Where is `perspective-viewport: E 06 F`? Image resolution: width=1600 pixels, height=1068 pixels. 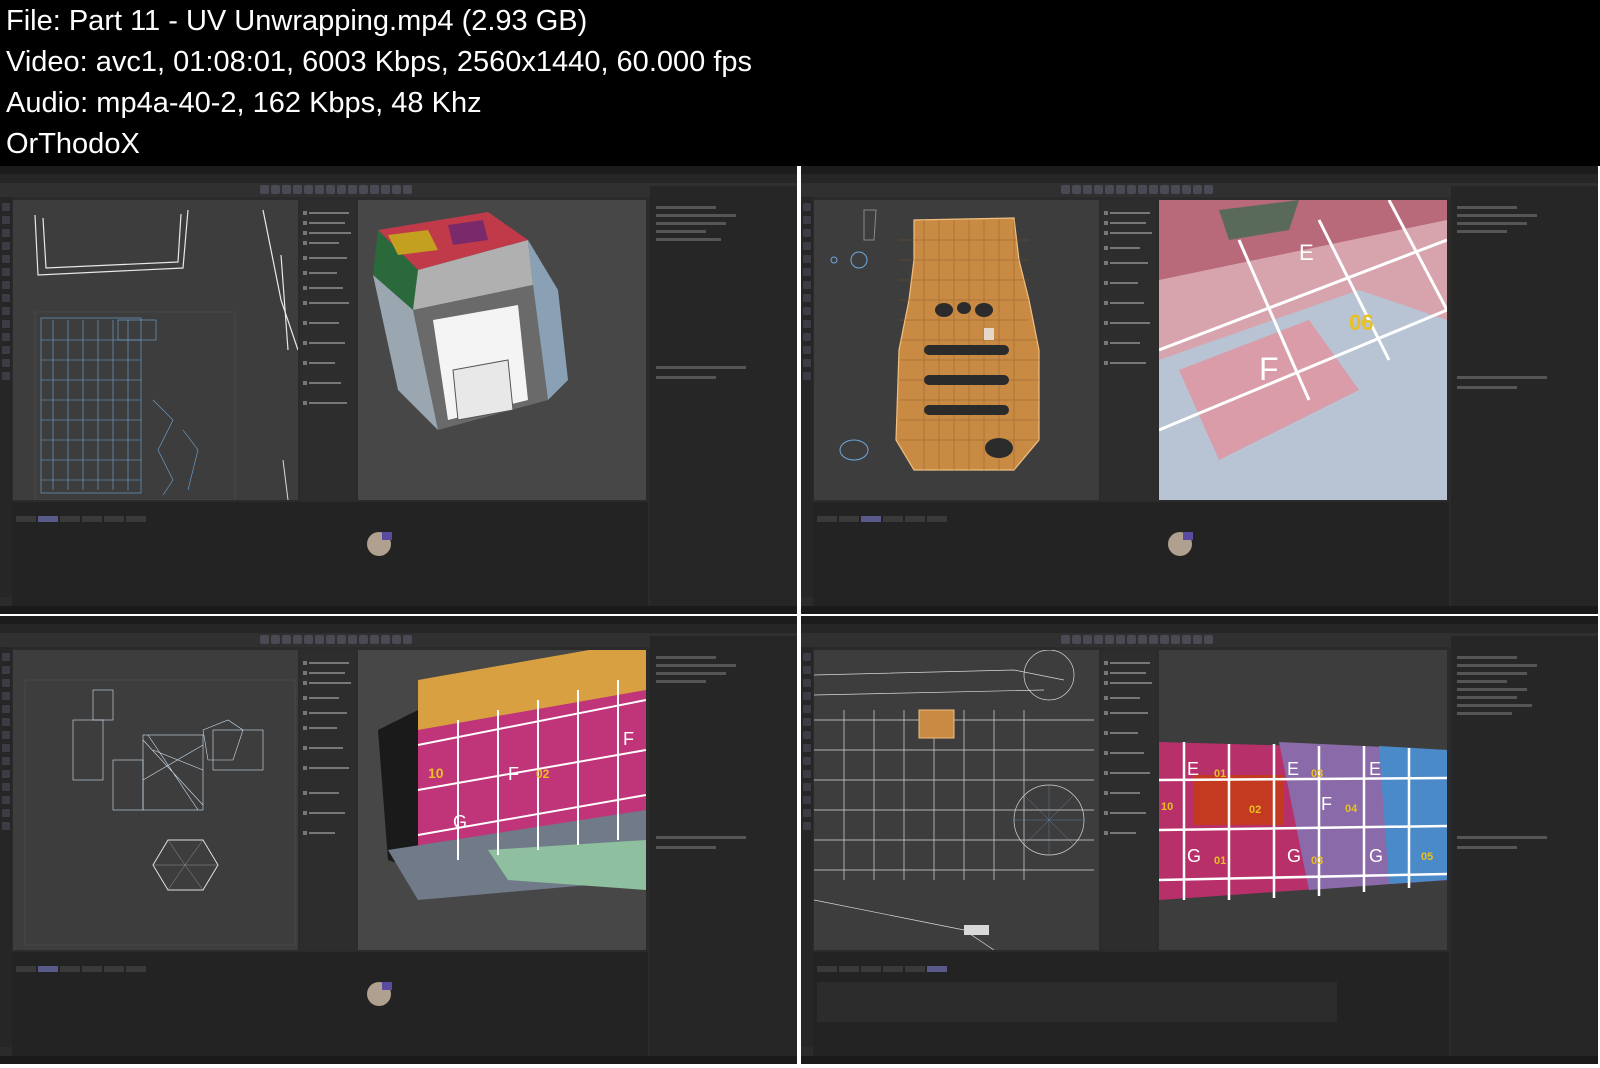 perspective-viewport: E 06 F is located at coordinates (1303, 350).